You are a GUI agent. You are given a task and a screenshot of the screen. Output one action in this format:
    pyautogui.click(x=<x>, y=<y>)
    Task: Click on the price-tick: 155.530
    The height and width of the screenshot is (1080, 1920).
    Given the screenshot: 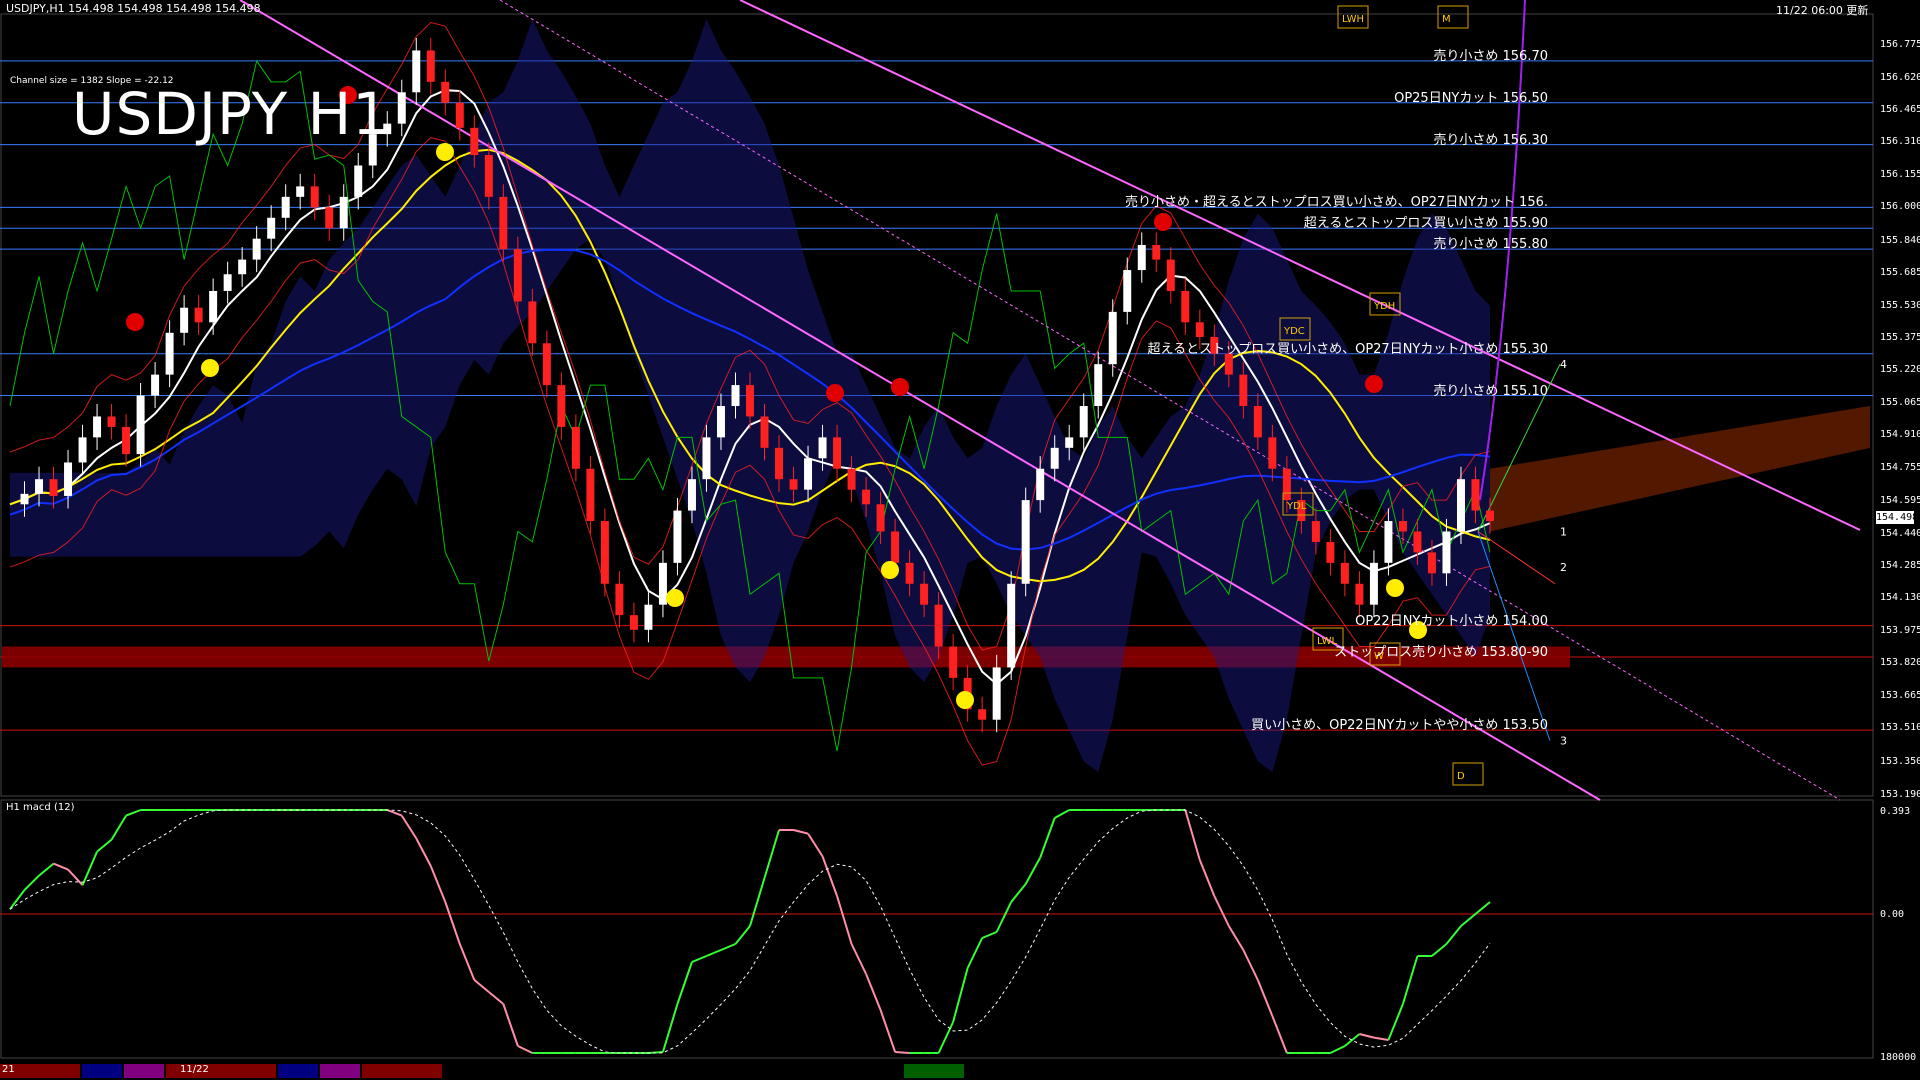 What is the action you would take?
    pyautogui.click(x=1900, y=305)
    